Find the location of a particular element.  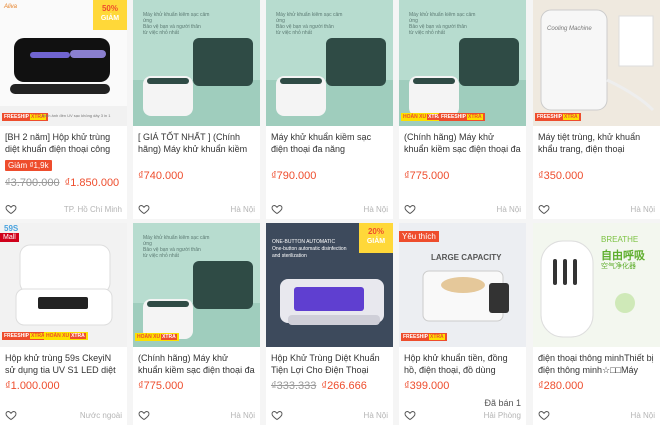

product-image: Yêu thích LARGE CAPACITY FREESHIP XTRA is located at coordinates (462, 285).